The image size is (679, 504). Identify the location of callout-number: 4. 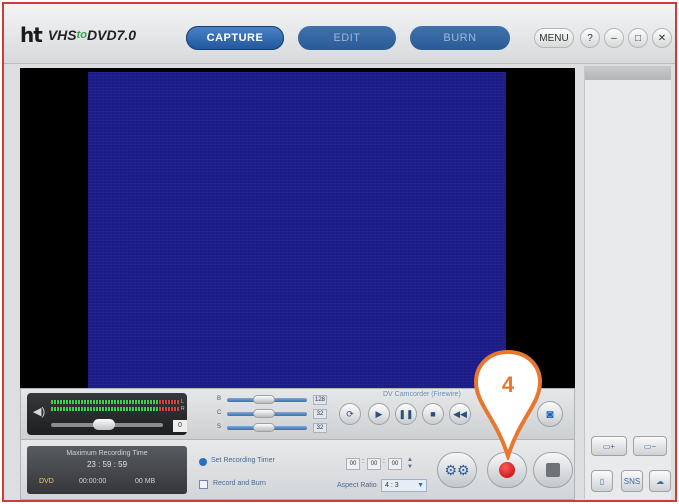
(508, 384).